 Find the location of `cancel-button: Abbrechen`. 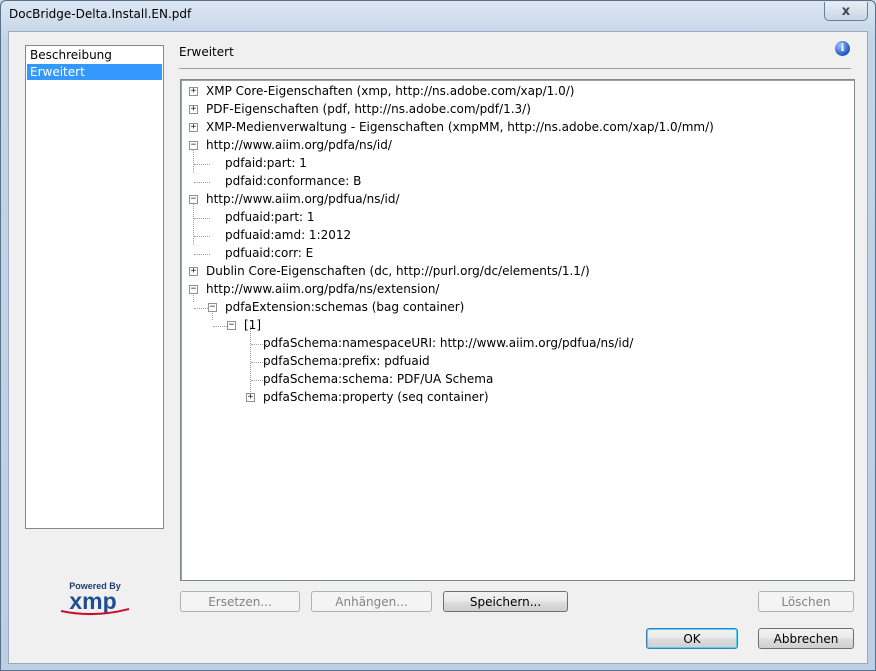

cancel-button: Abbrechen is located at coordinates (806, 638).